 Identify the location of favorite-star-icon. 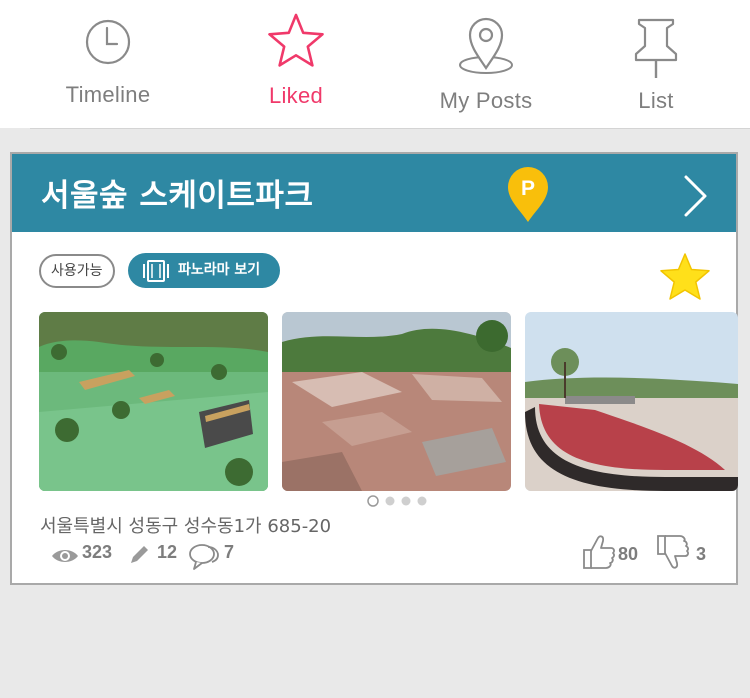
(685, 277).